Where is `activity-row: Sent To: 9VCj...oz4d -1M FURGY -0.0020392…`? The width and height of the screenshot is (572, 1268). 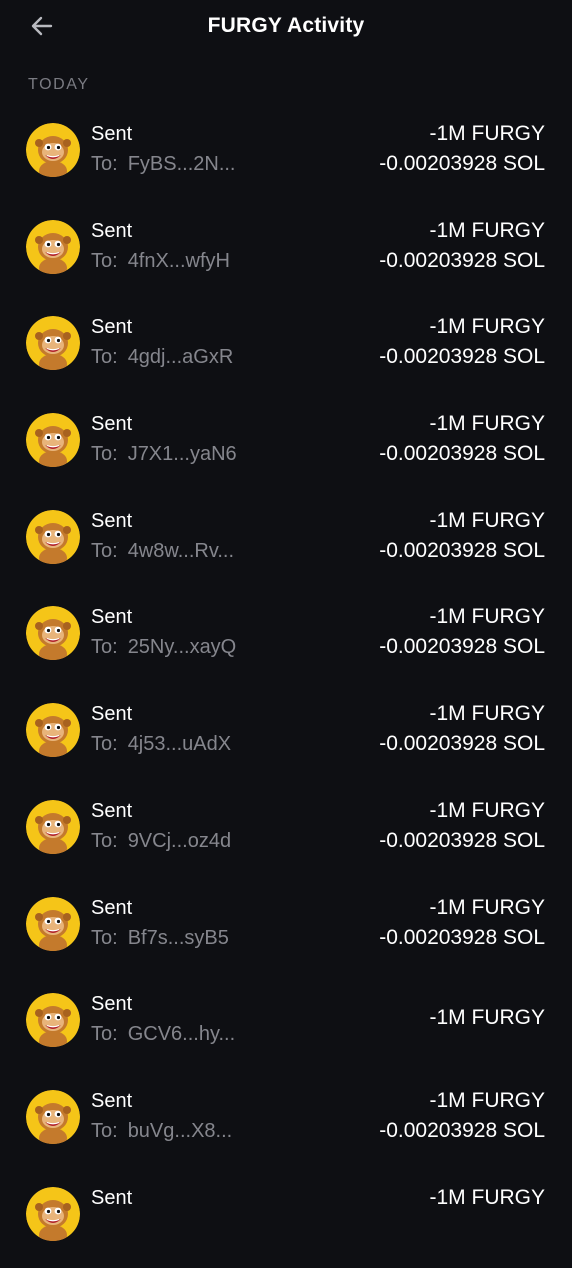
activity-row: Sent To: 9VCj...oz4d -1M FURGY -0.0020392… is located at coordinates (286, 833).